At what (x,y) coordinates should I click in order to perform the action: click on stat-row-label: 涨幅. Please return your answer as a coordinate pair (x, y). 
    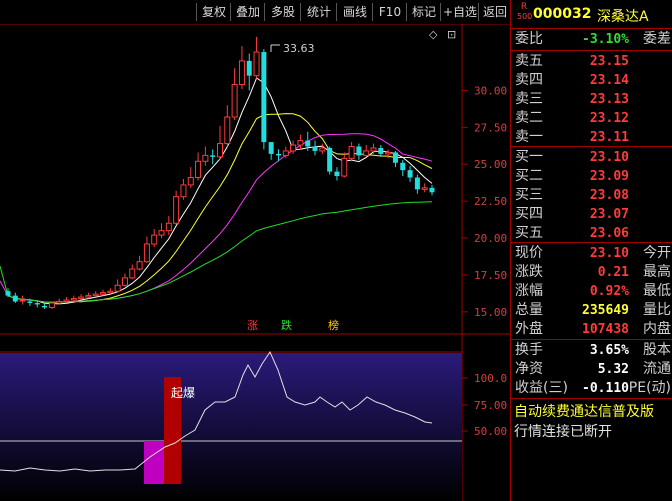
    Looking at the image, I should click on (529, 291).